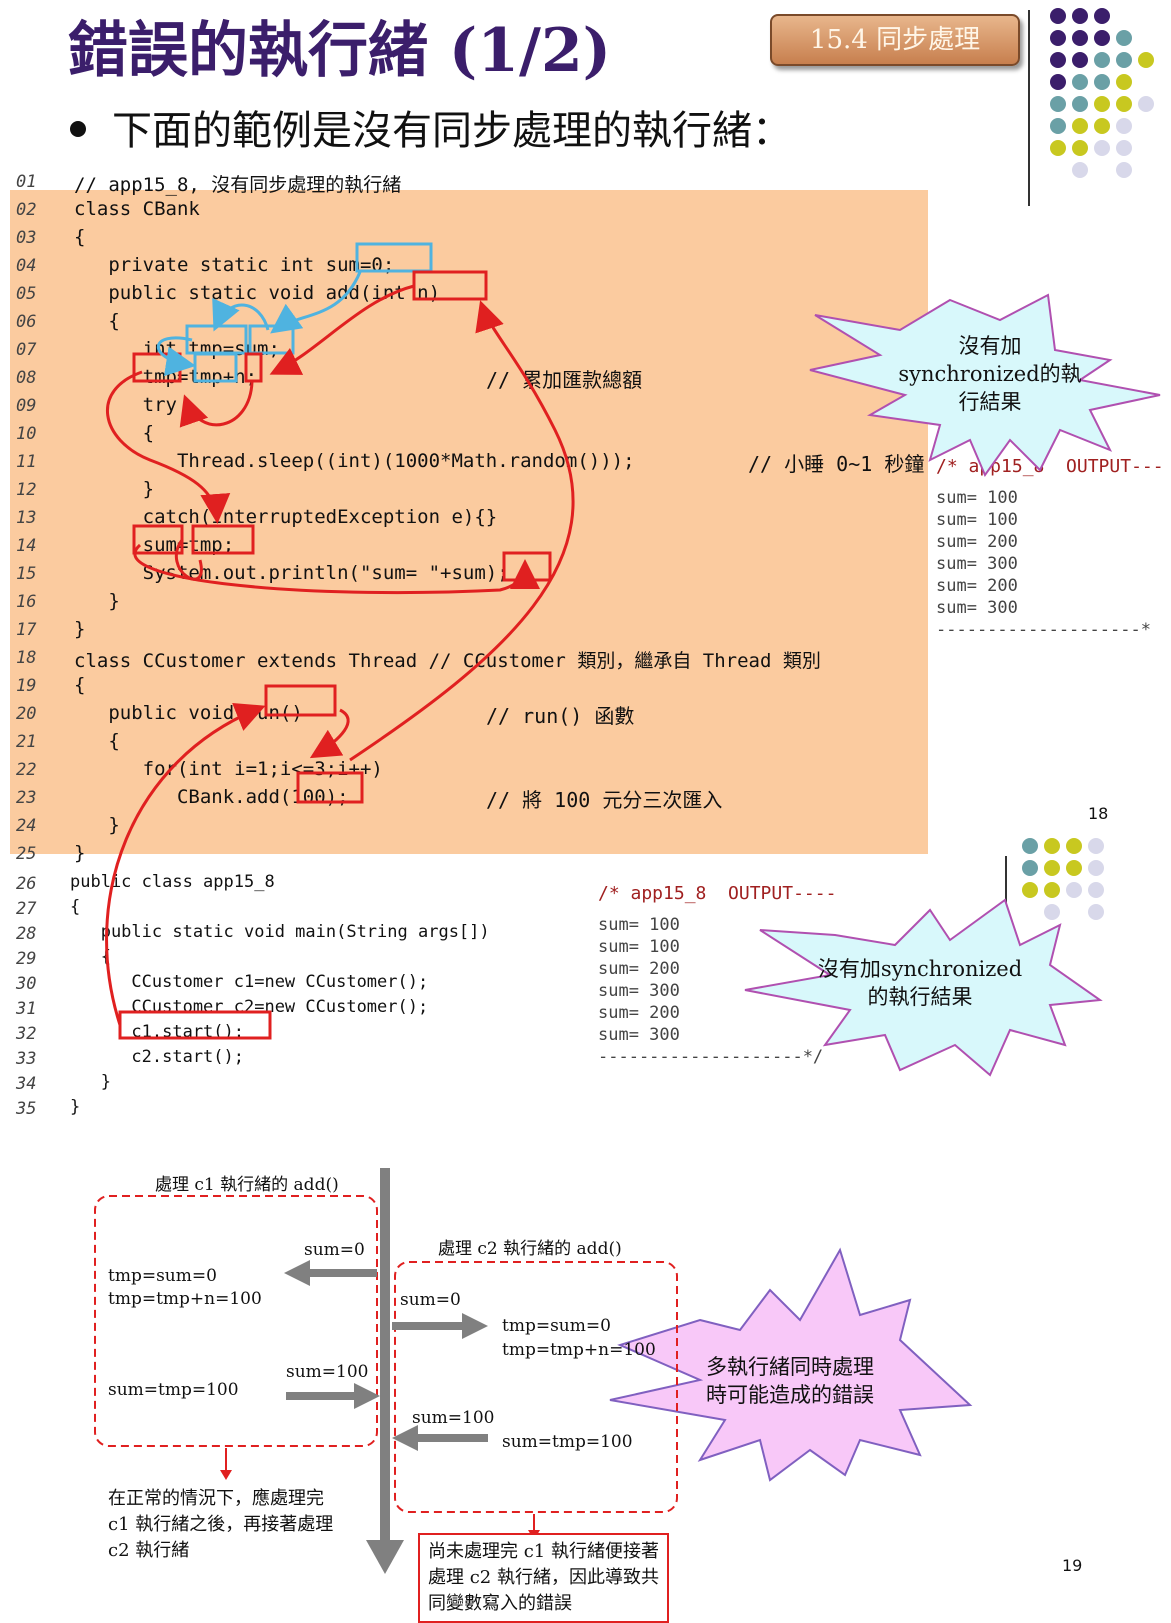 Image resolution: width=1171 pixels, height=1623 pixels. I want to click on c2-step1: tmp=sum=0, so click(556, 1326).